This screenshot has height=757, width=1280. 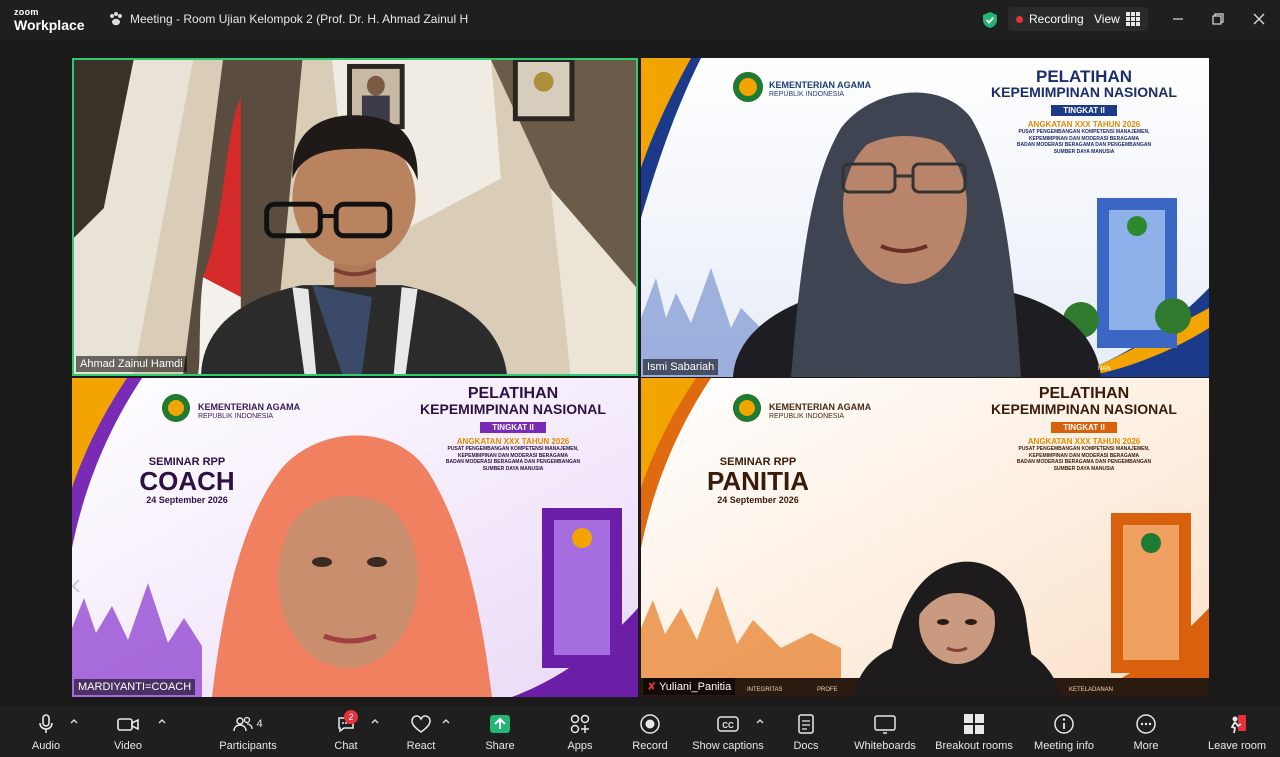 I want to click on meeting-info-button: Meeting info, so click(x=1064, y=732).